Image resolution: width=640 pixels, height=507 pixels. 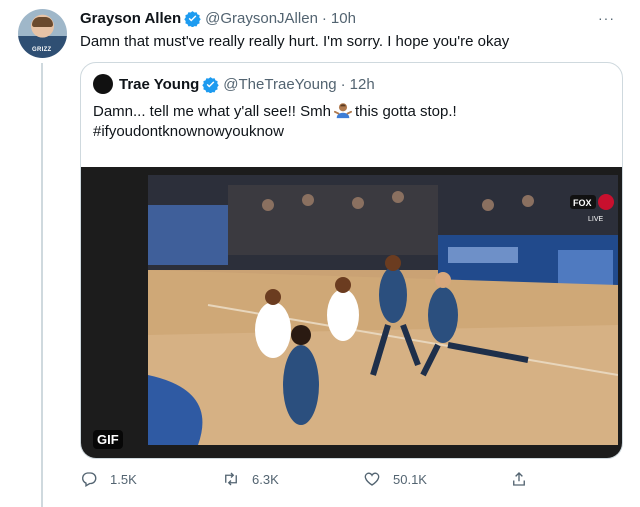 What do you see at coordinates (405, 111) in the screenshot?
I see `quoted-text-after-emoji: this gotta stop.!` at bounding box center [405, 111].